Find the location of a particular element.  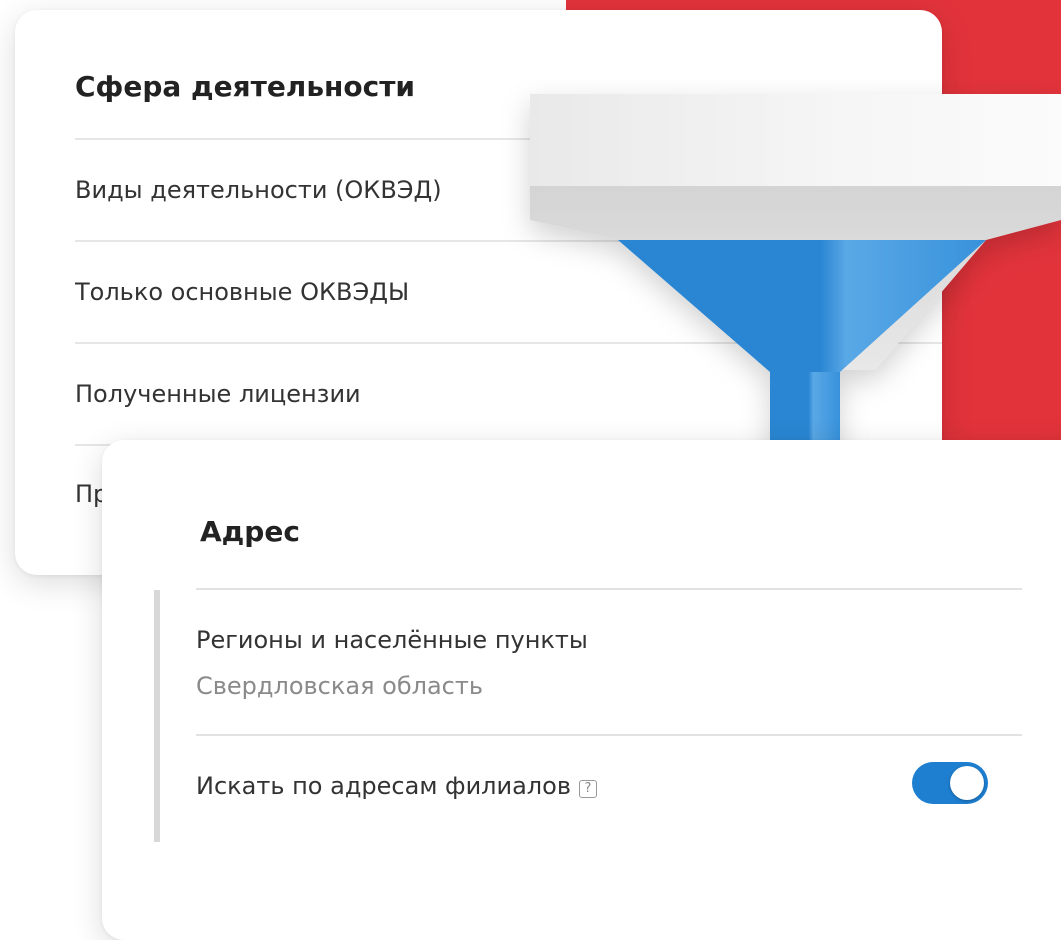

section-accent-line is located at coordinates (157, 716).